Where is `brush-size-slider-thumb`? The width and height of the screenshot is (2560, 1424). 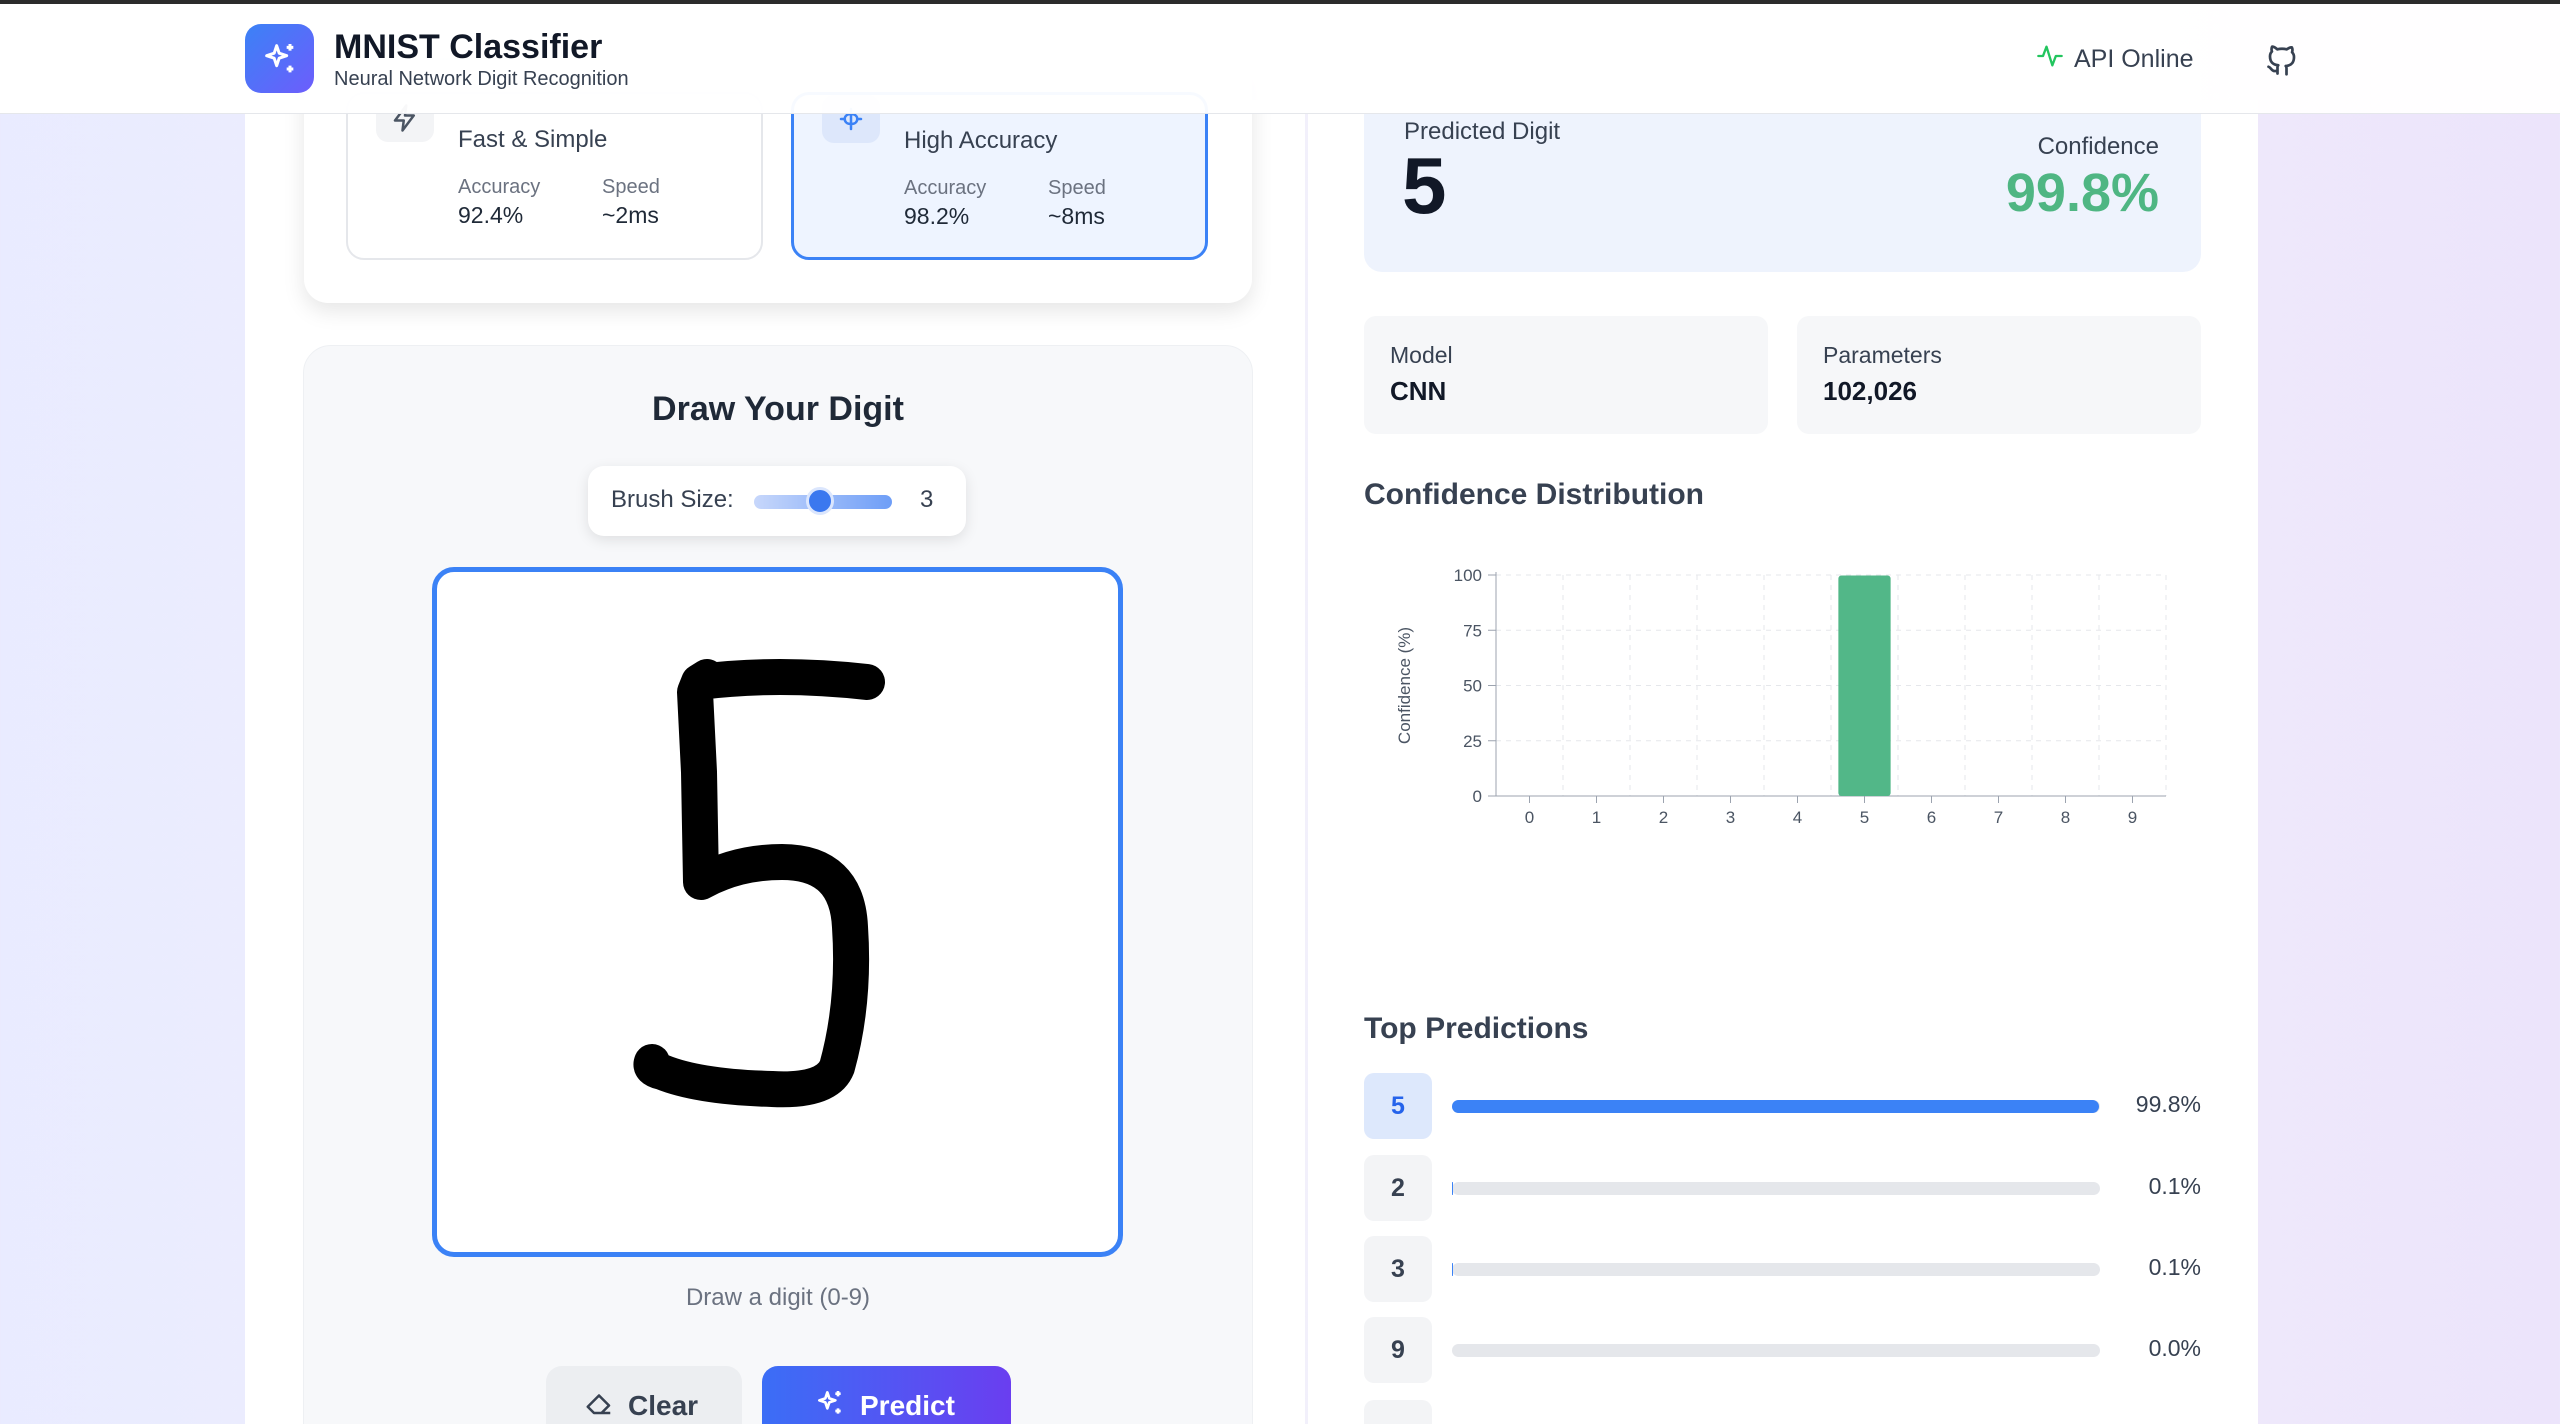 brush-size-slider-thumb is located at coordinates (820, 501).